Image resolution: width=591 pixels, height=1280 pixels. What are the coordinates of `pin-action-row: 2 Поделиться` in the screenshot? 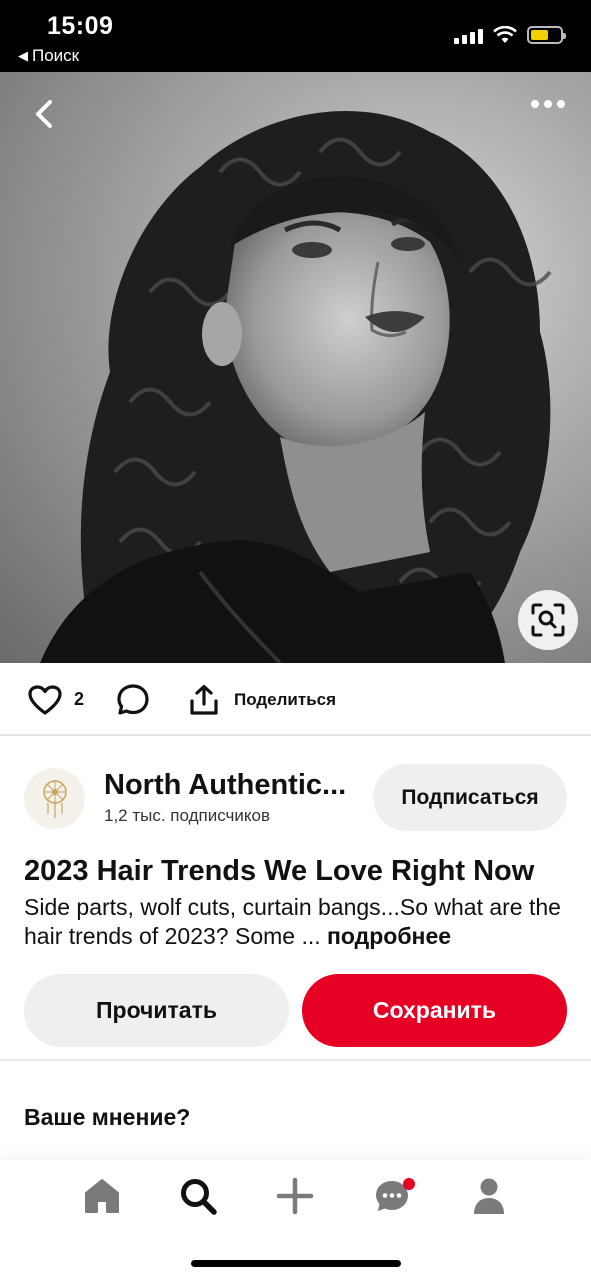 It's located at (295, 699).